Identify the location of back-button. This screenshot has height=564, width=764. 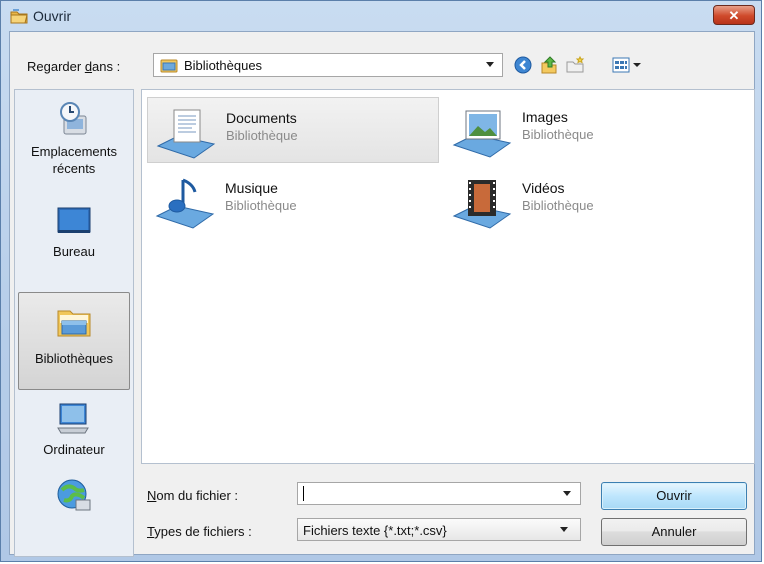
(523, 65).